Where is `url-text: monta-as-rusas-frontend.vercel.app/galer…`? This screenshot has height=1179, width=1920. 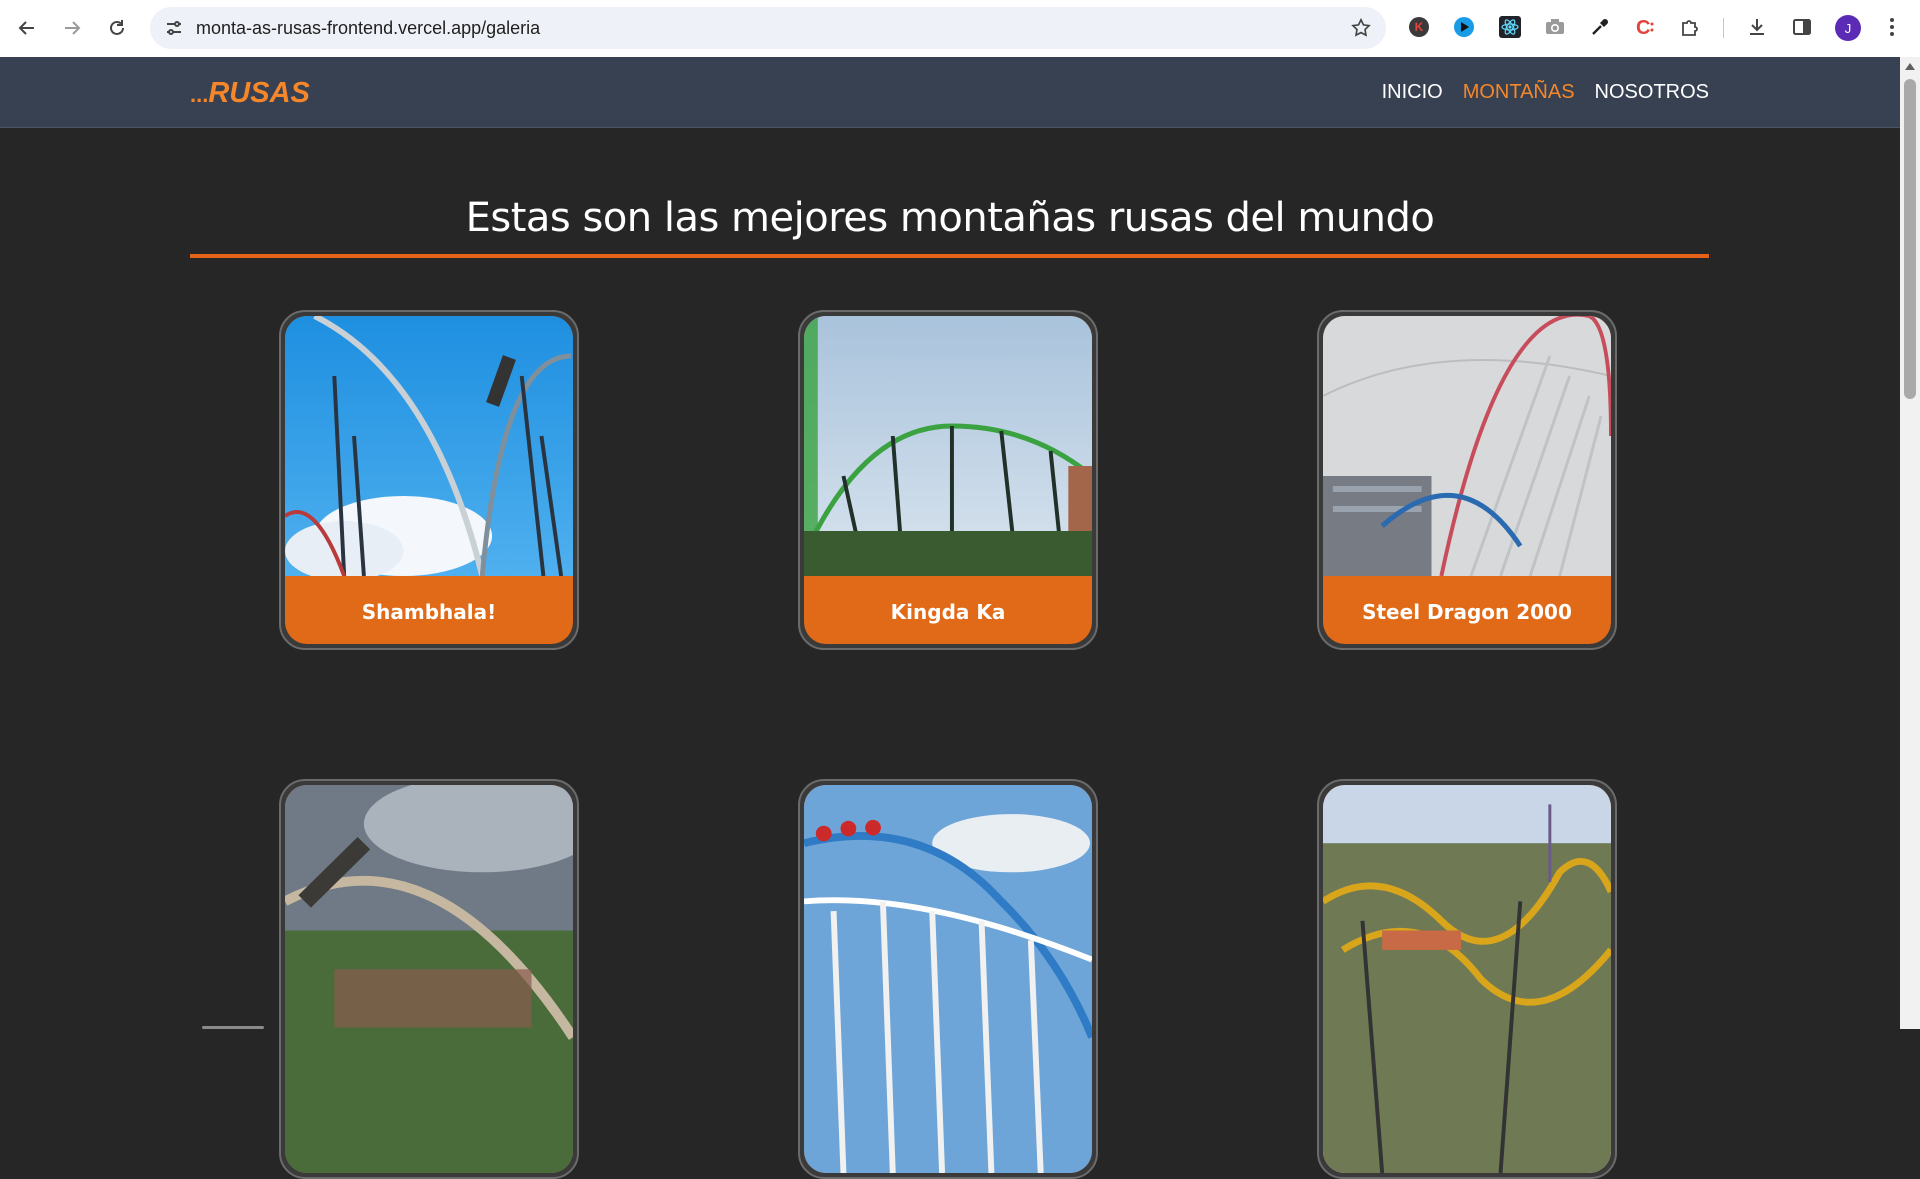
url-text: monta-as-rusas-frontend.vercel.app/galer… is located at coordinates (368, 28).